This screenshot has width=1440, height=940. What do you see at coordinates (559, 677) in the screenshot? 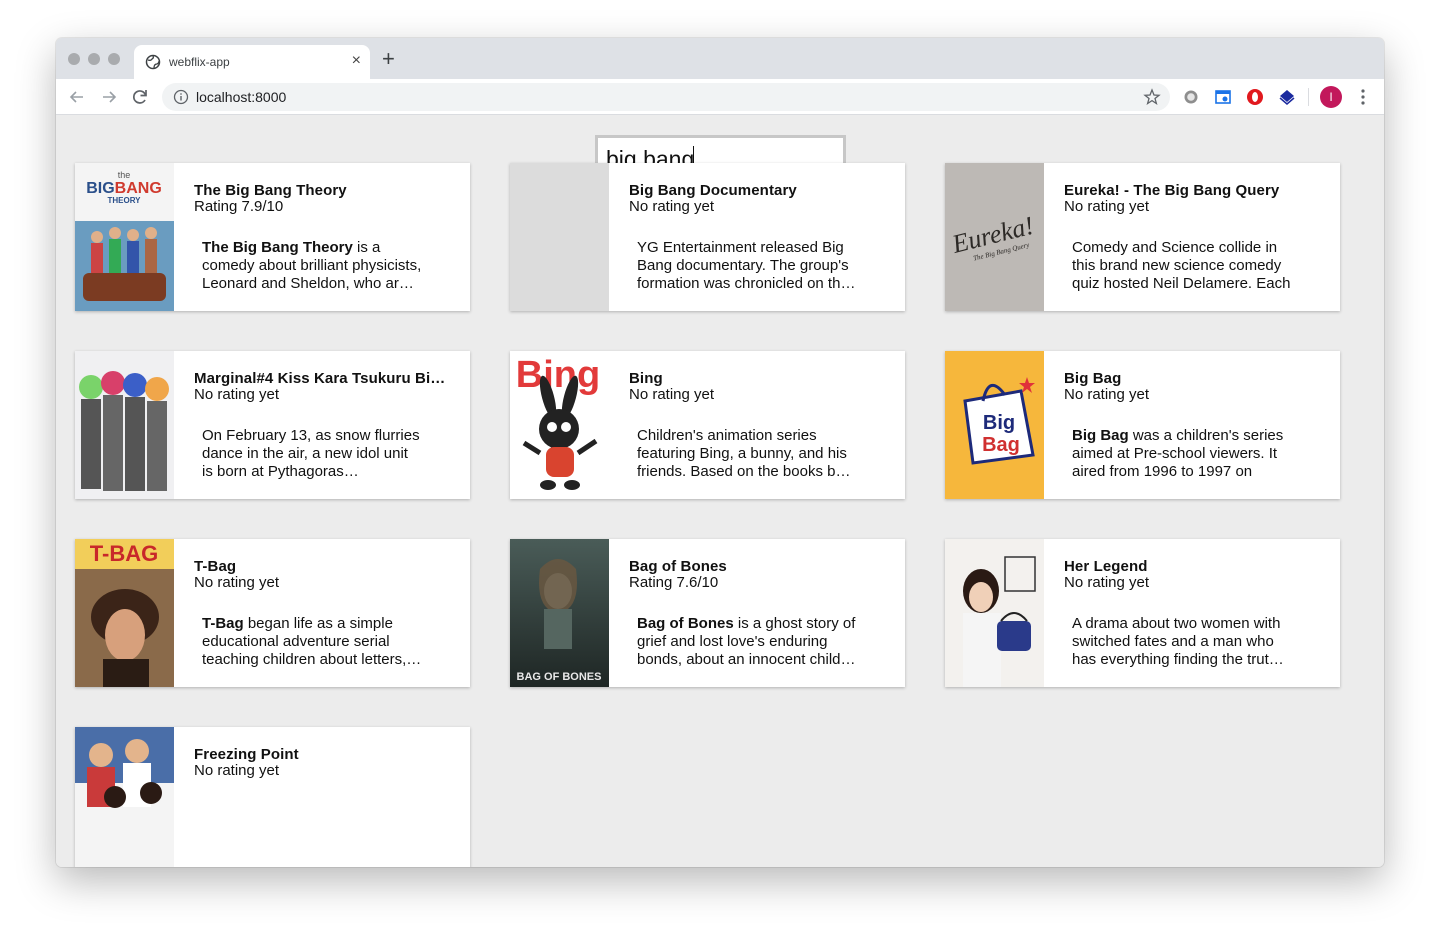
I see `svg-text: BAG OF BONES` at bounding box center [559, 677].